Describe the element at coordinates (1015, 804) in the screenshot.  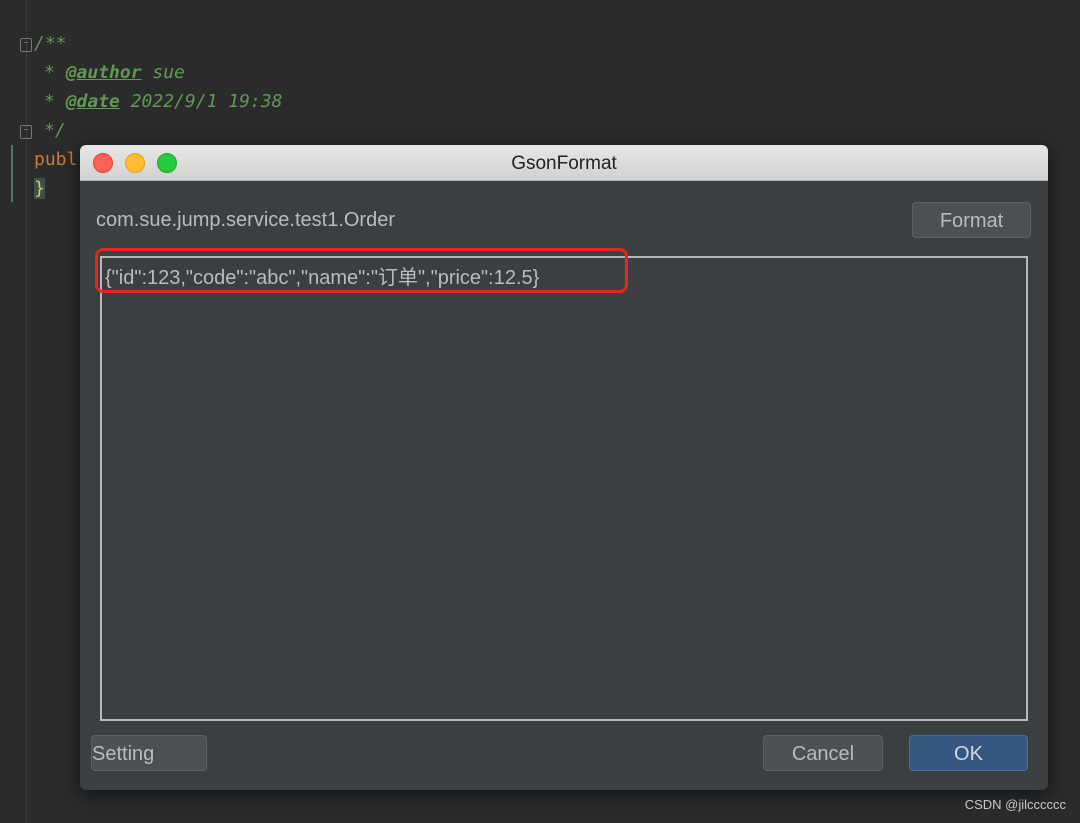
I see `watermark: CSDN @jilcccccc` at that location.